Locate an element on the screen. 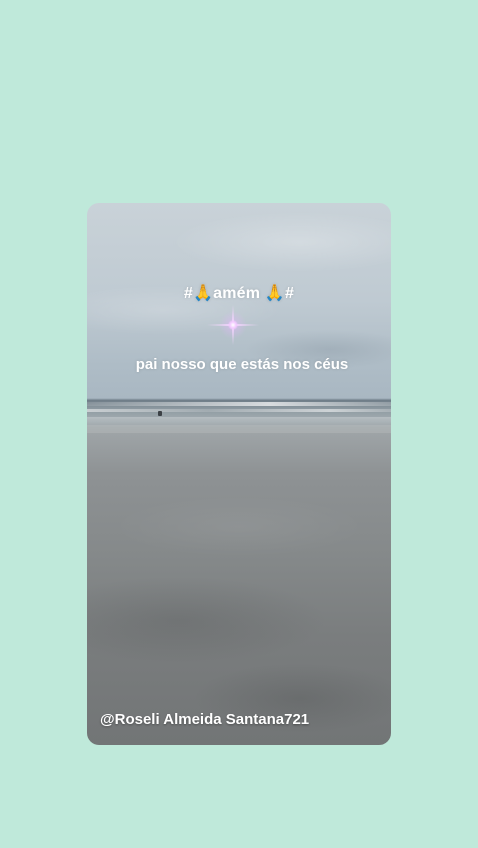 The width and height of the screenshot is (478, 848). caption-text: pai nosso que estás nos céus is located at coordinates (242, 364).